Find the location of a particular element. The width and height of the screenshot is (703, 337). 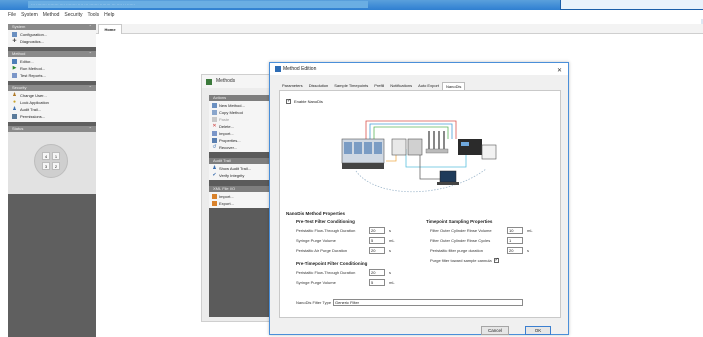

menu-system: System is located at coordinates (29, 15).